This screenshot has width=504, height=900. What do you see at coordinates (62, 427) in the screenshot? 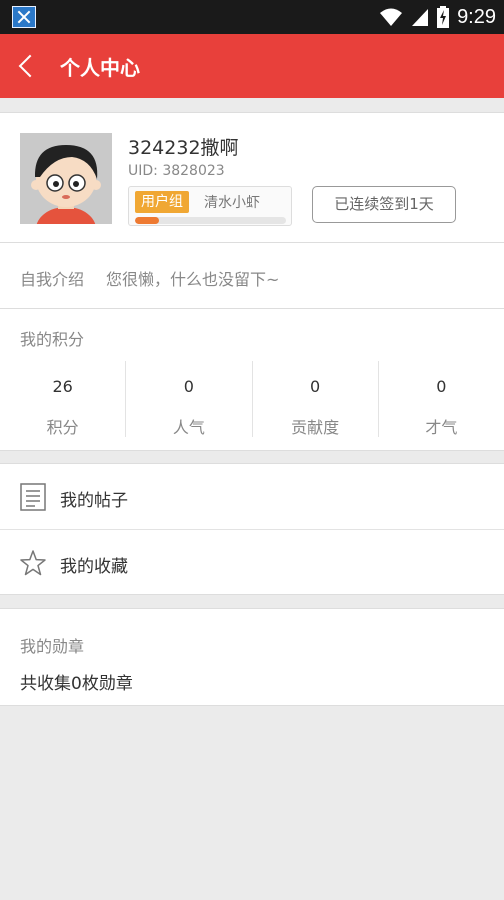
I see `points-label: 积分` at bounding box center [62, 427].